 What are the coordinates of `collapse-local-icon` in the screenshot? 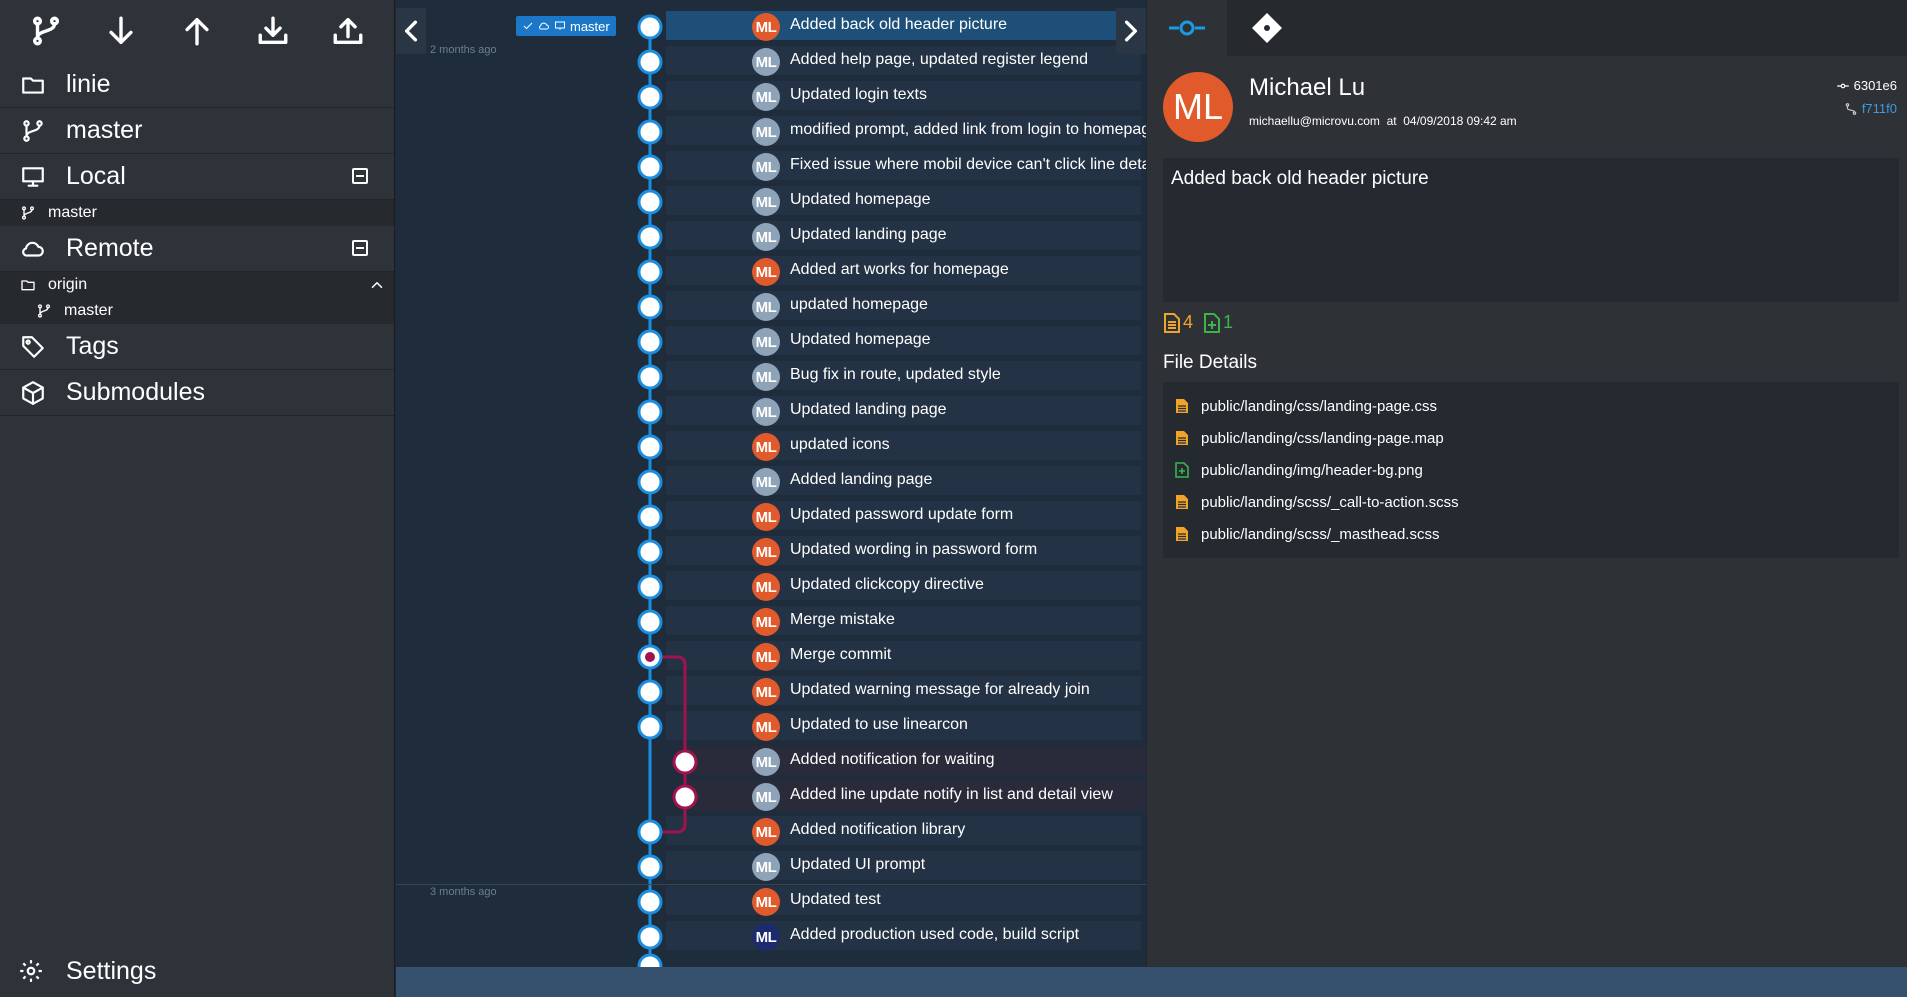 It's located at (360, 176).